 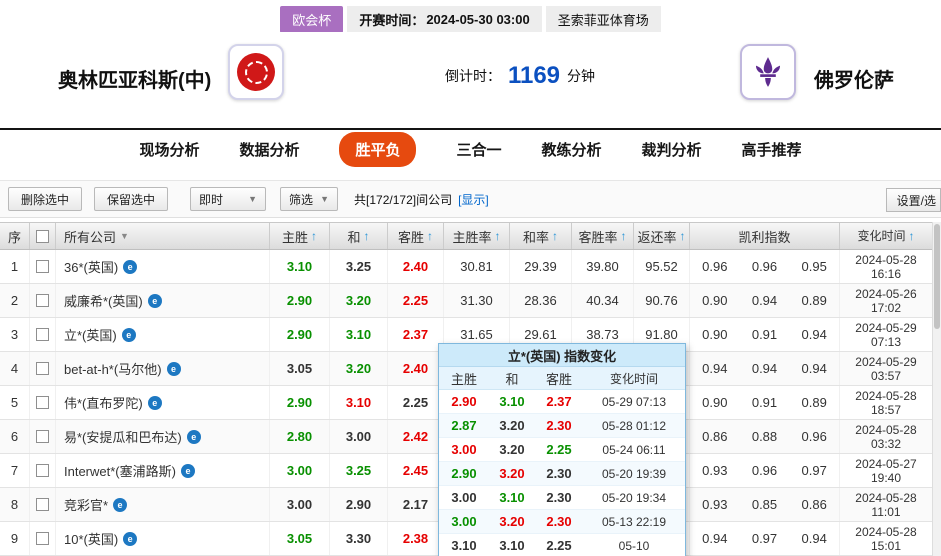 I want to click on time-filter-dropdown: 即时 ▼, so click(x=228, y=199).